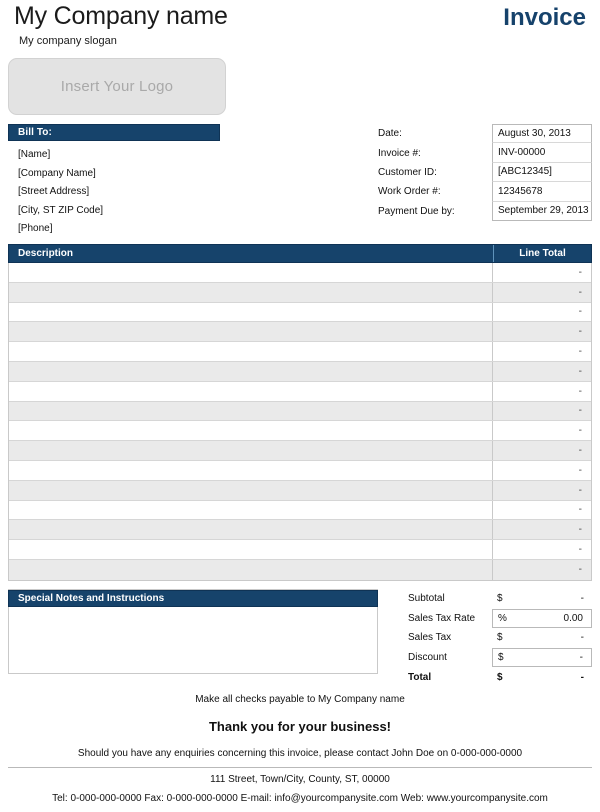  I want to click on meta-label: Invoice #:, so click(399, 153).